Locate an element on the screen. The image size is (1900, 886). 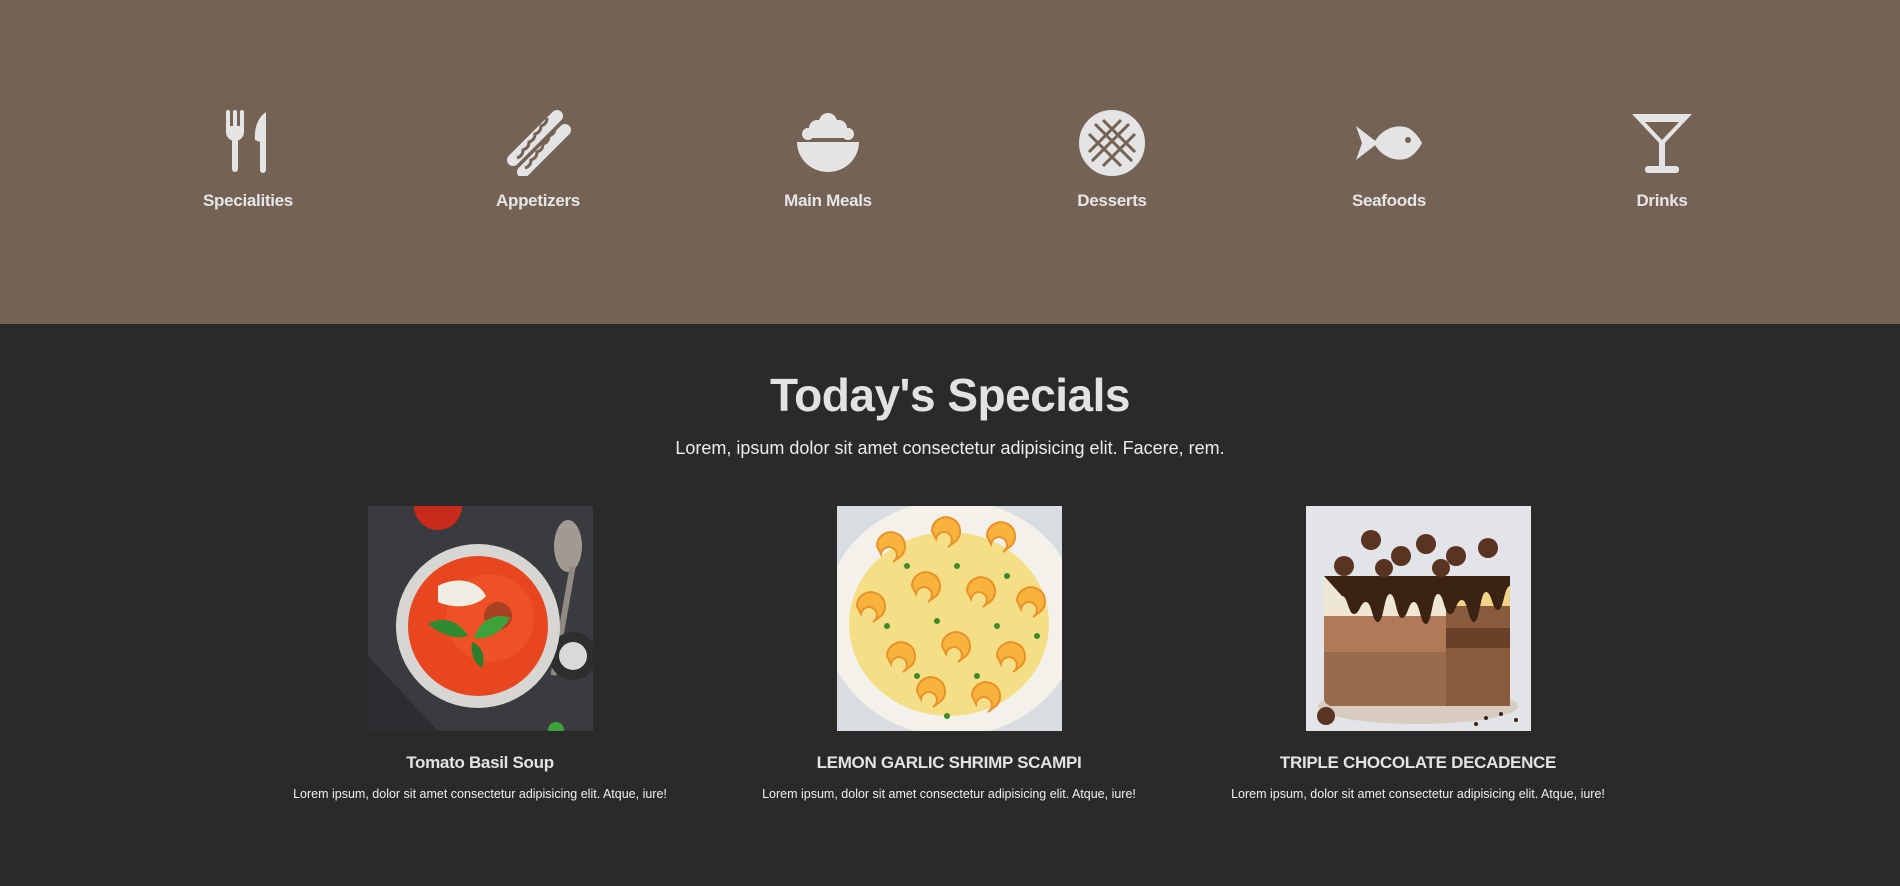
category-seafoods: Seafoods is located at coordinates (1389, 160).